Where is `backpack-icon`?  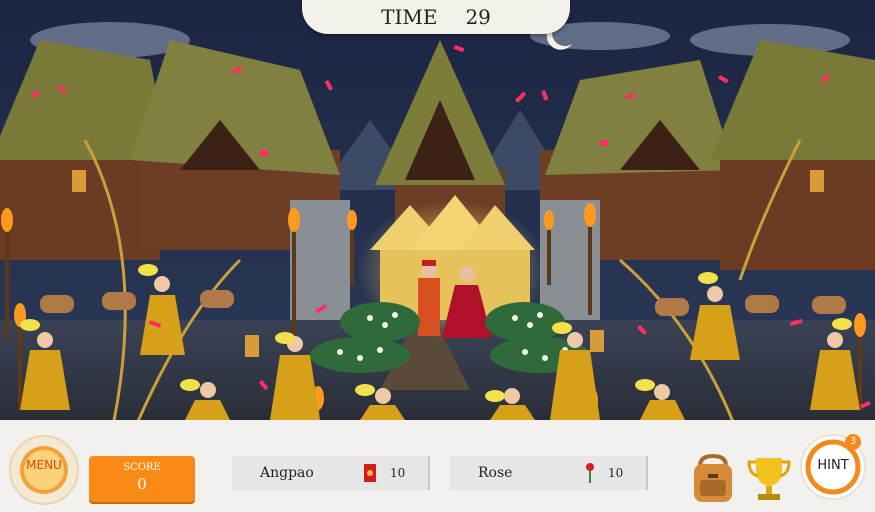
backpack-icon is located at coordinates (713, 479).